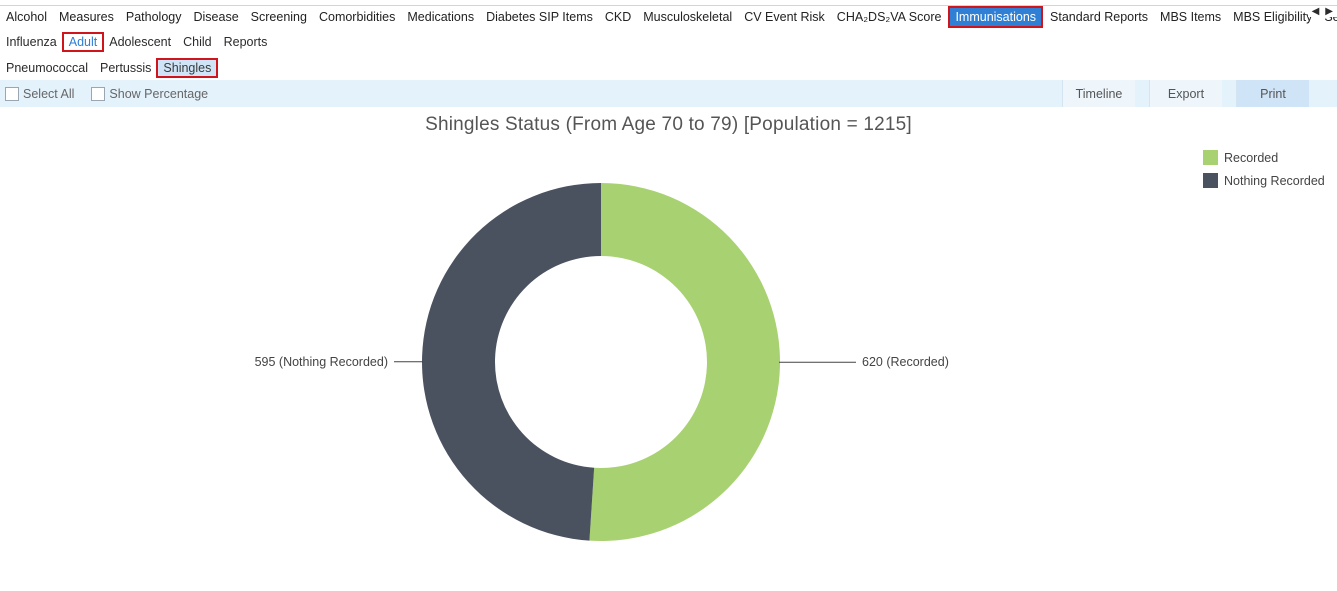 Image resolution: width=1337 pixels, height=591 pixels. I want to click on legend-label: Nothing Recorded, so click(1274, 180).